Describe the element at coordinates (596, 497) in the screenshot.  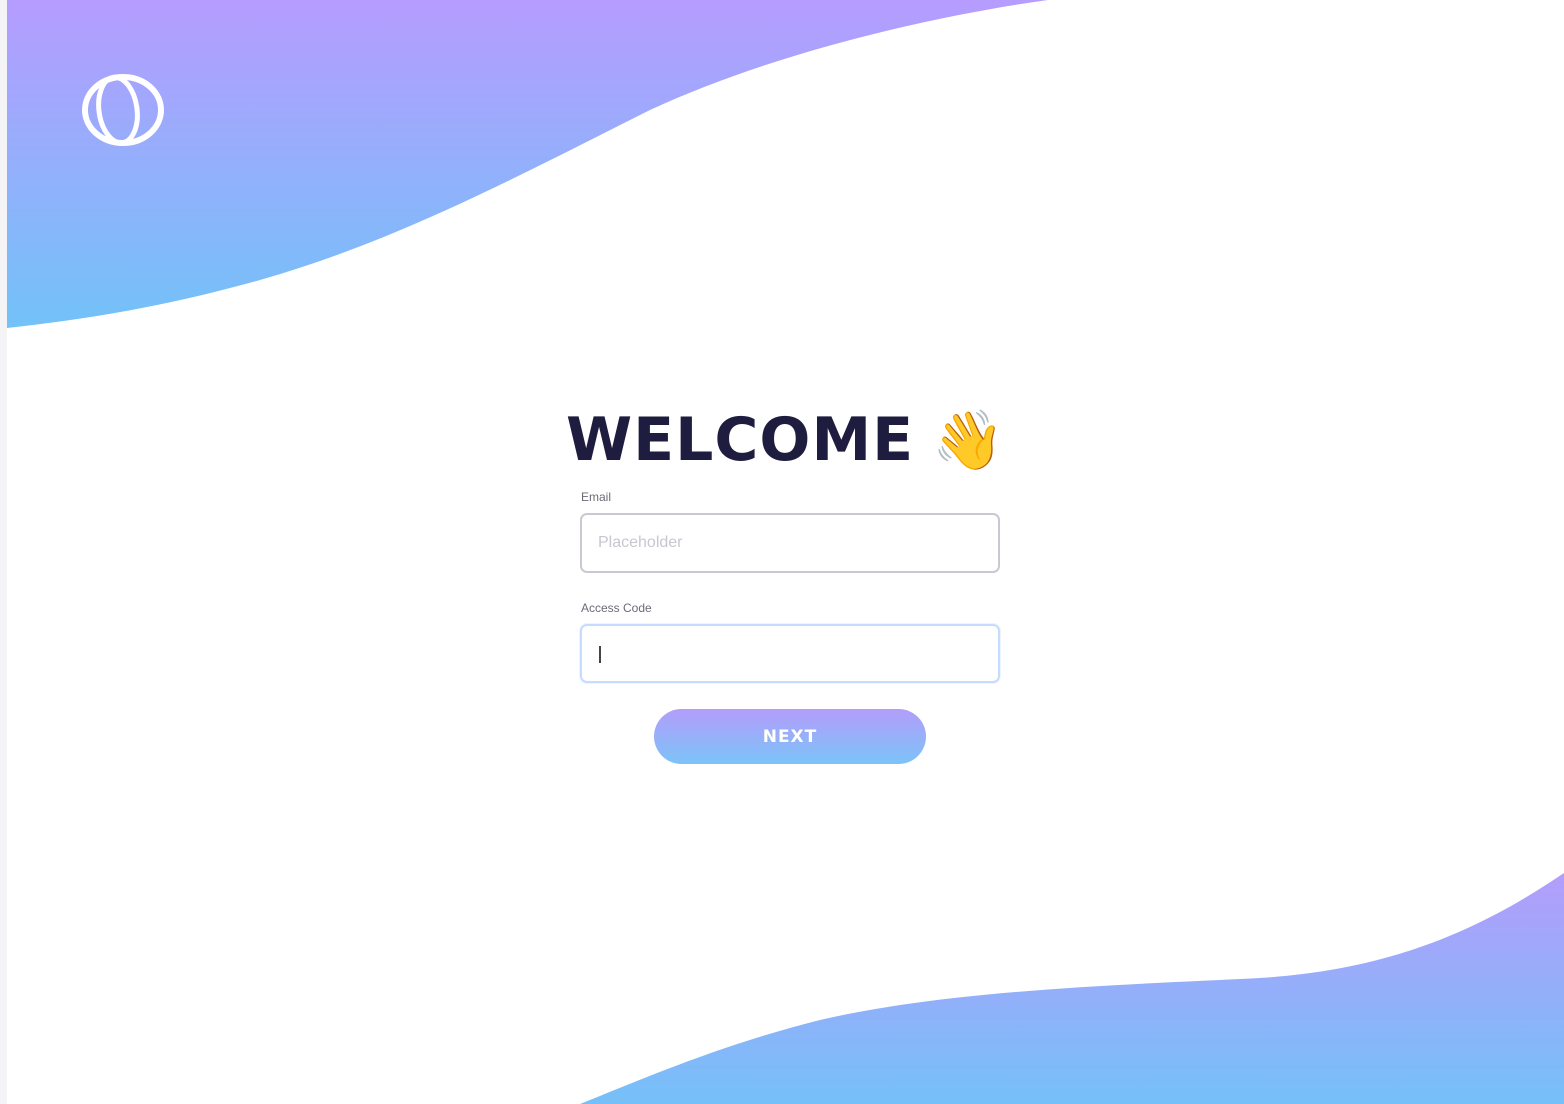
I see `email-label: Email` at that location.